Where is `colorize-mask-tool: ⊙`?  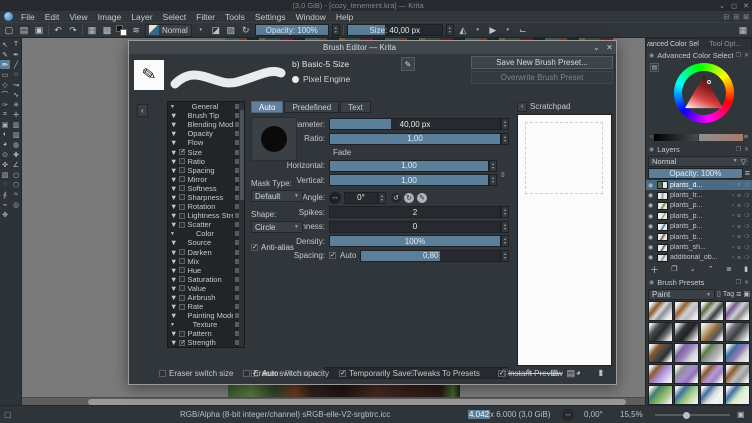
colorize-mask-tool: ⊙ is located at coordinates (5, 154).